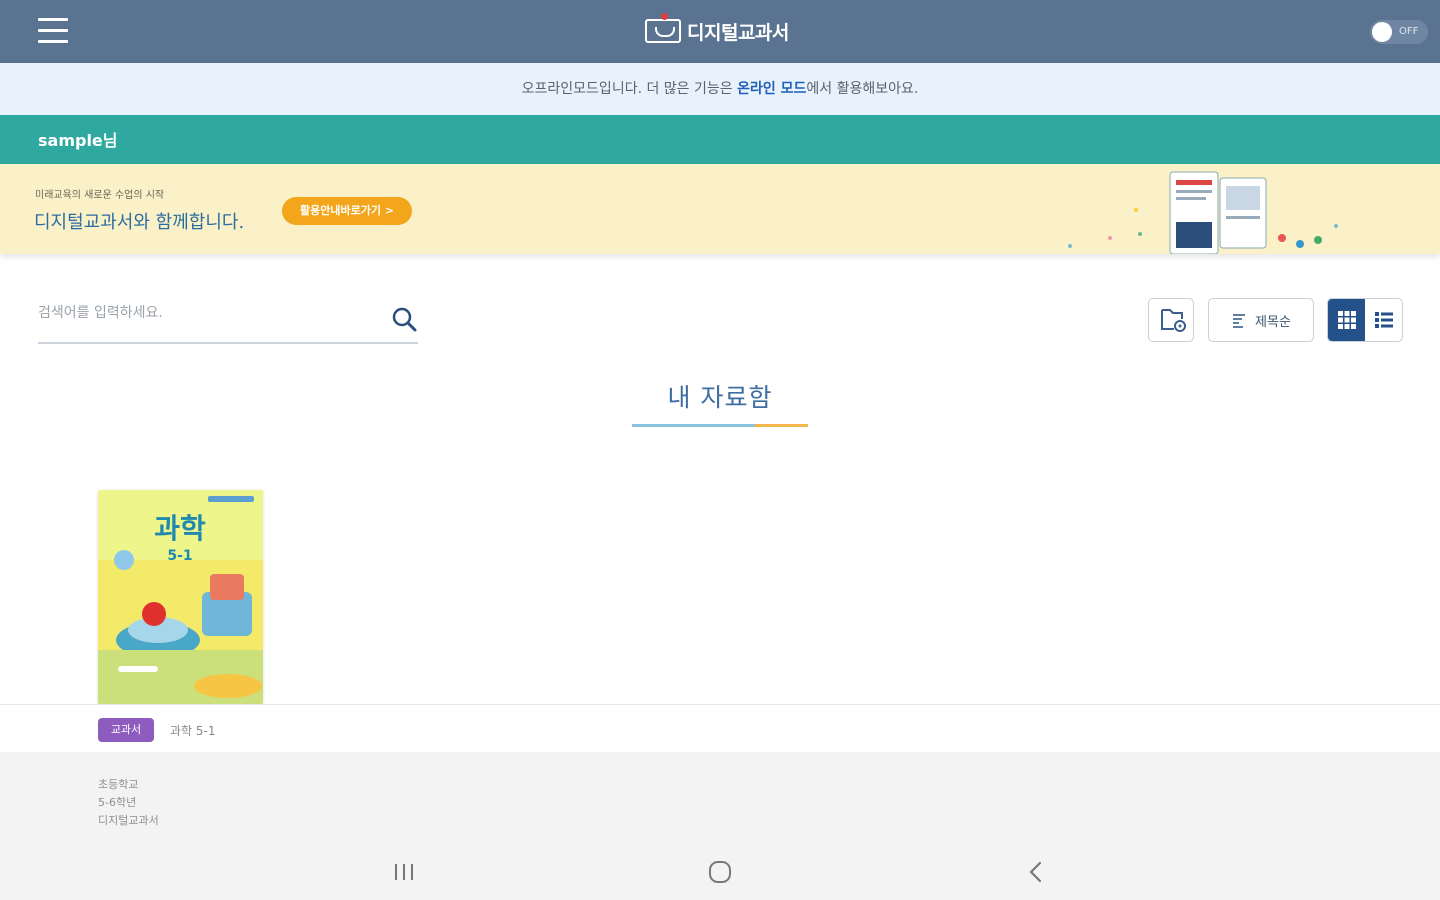 The image size is (1440, 900). Describe the element at coordinates (118, 784) in the screenshot. I see `book-detail-school: 초등학교` at that location.